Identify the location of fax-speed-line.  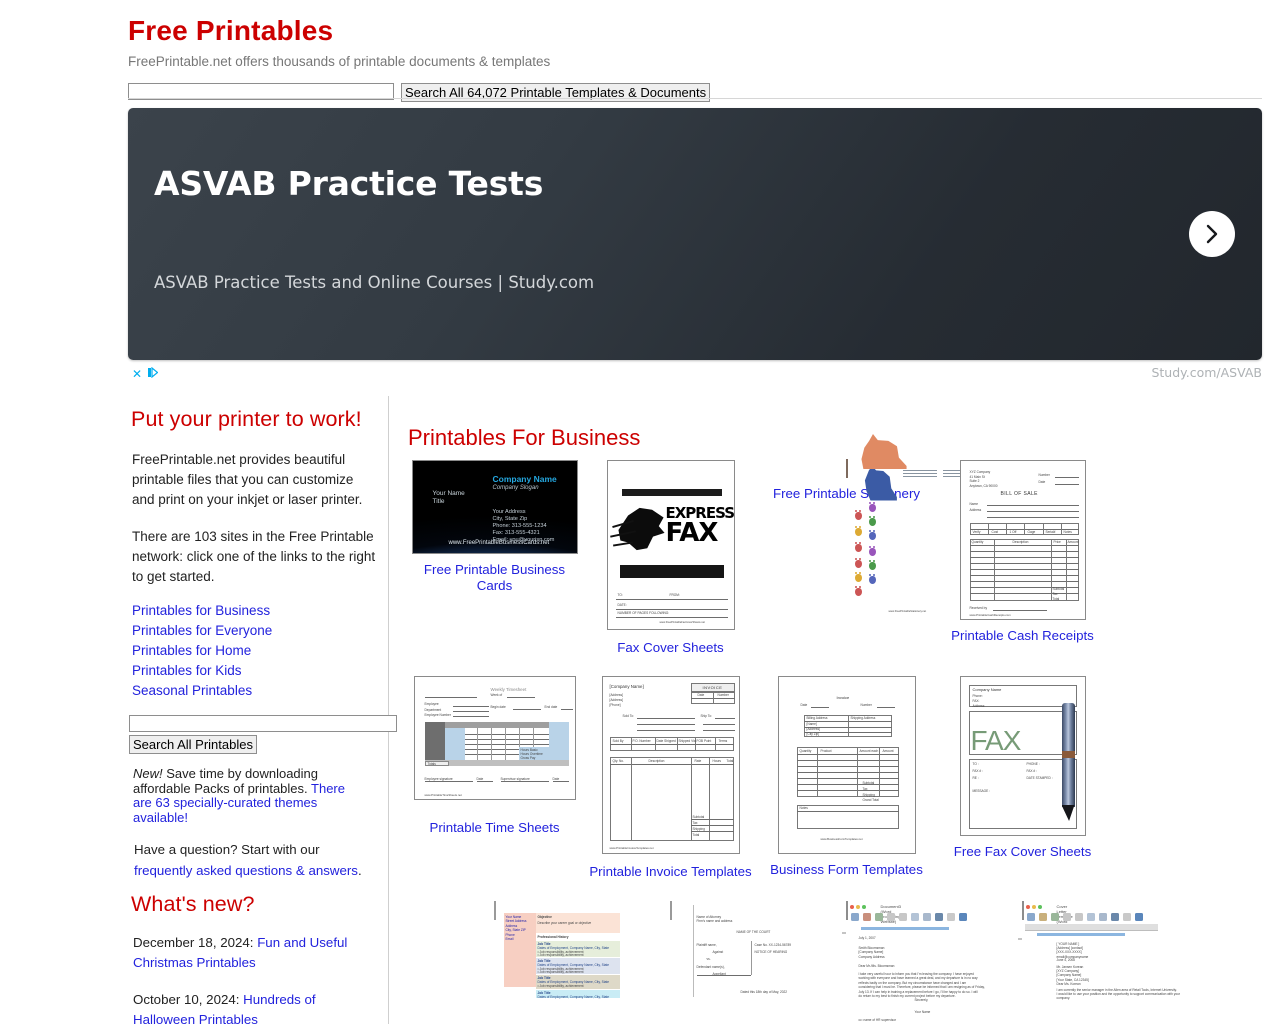
(622, 544).